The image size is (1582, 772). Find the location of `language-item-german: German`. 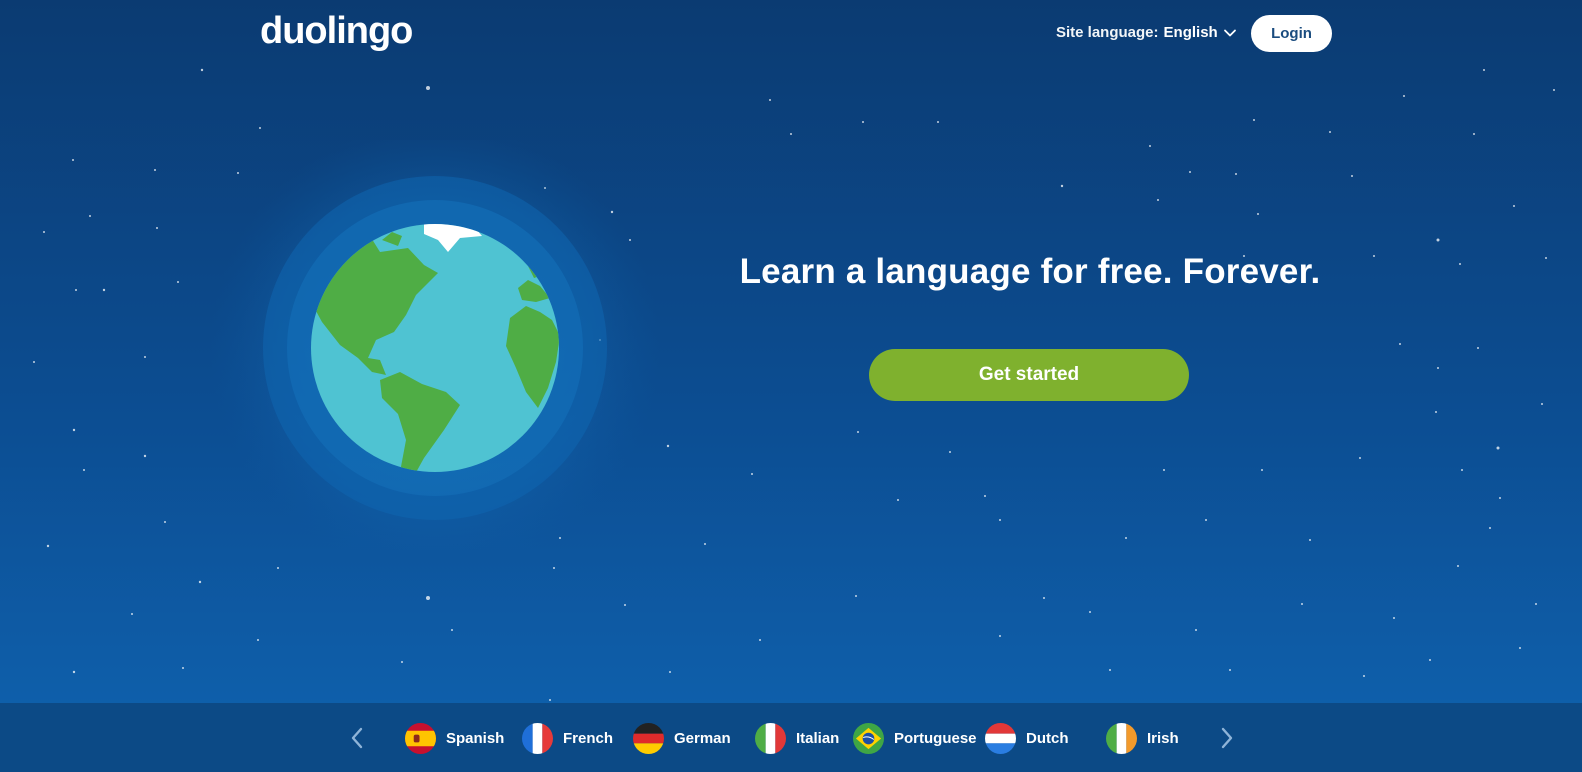

language-item-german: German is located at coordinates (682, 738).